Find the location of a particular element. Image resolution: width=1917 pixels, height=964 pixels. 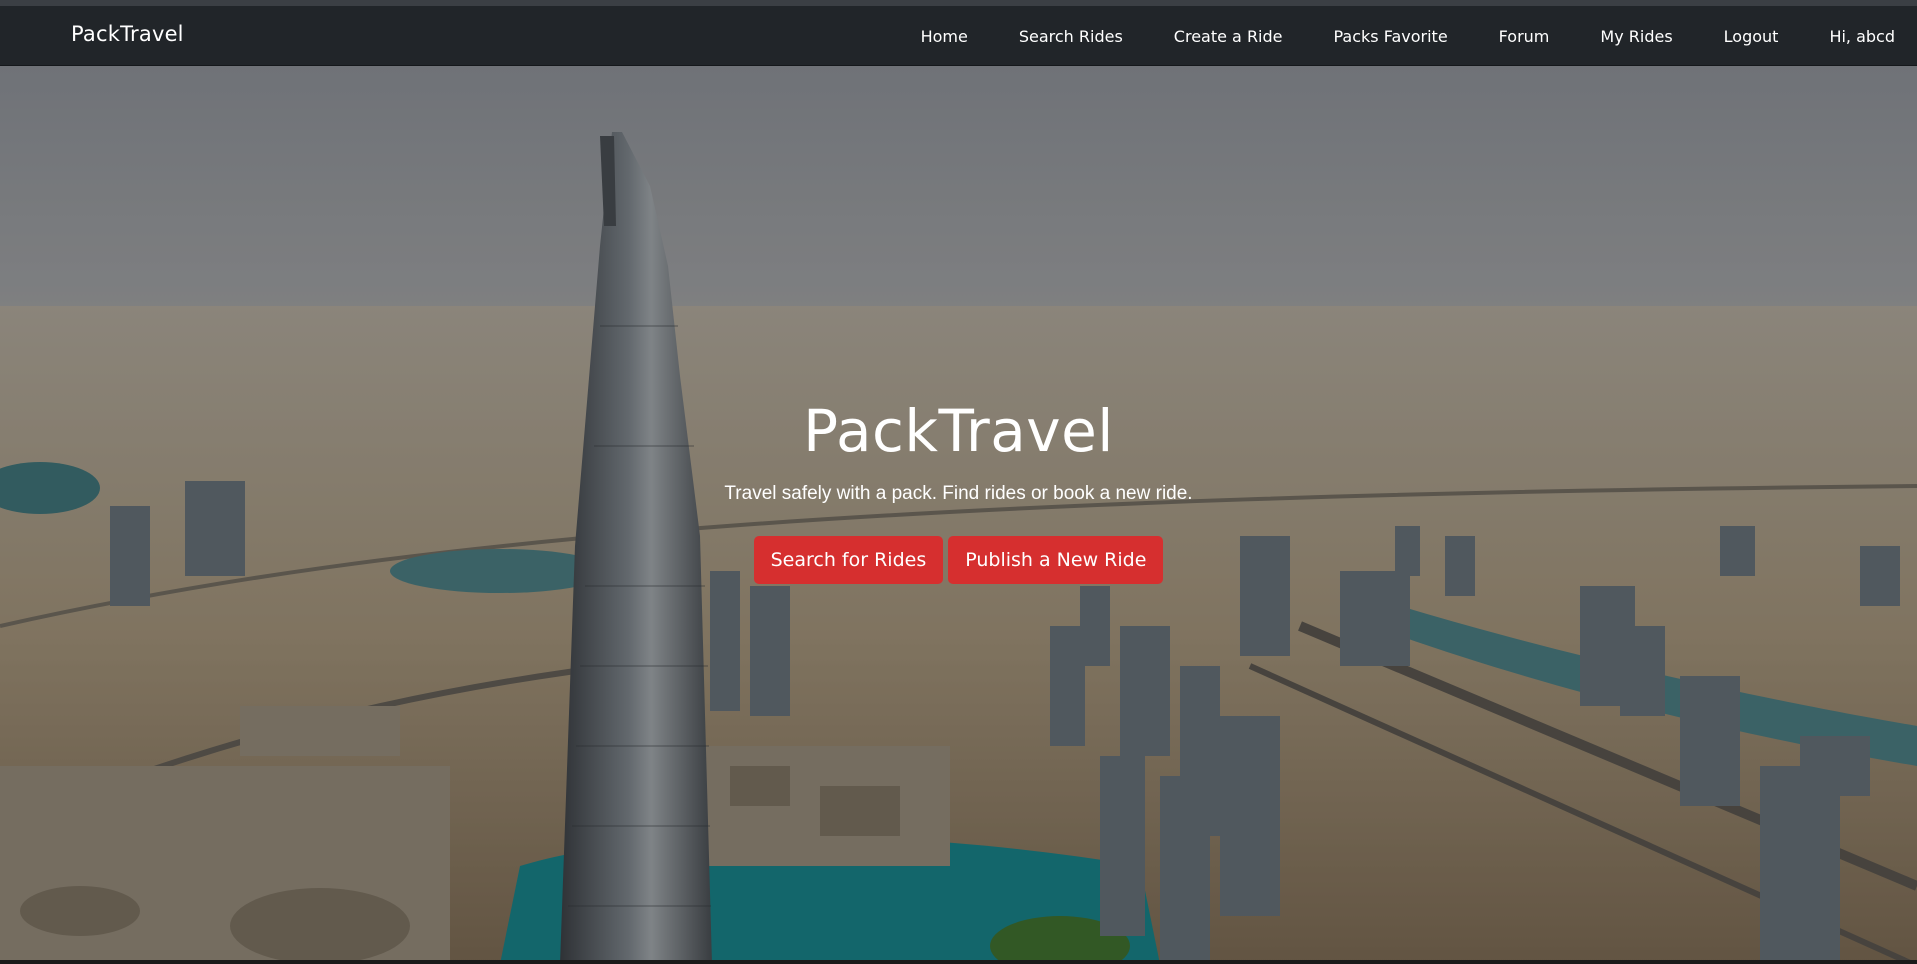

nav-link-home: Home is located at coordinates (944, 36).